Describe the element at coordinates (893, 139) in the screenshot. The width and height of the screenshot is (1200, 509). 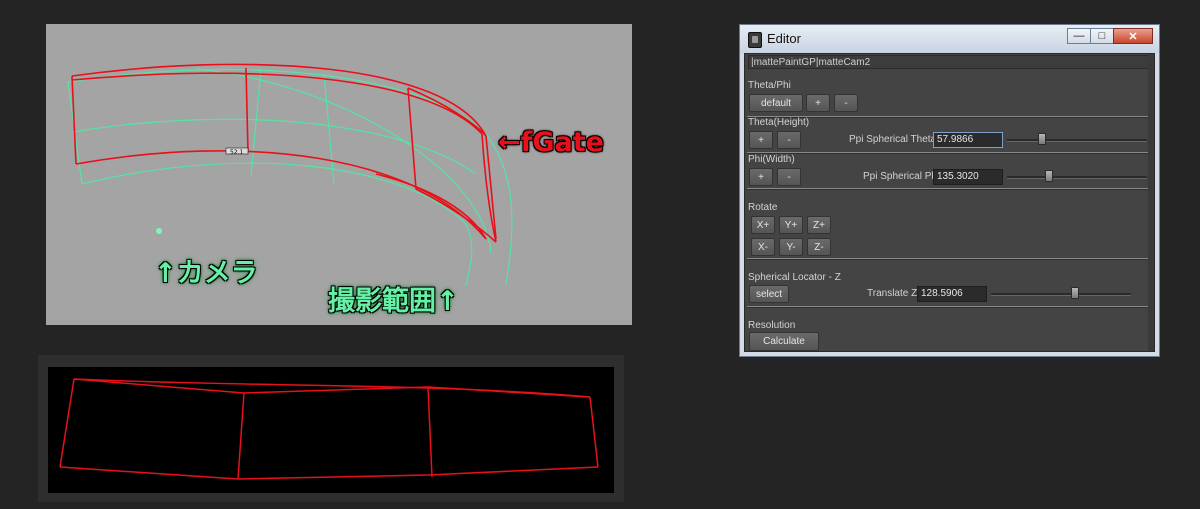
I see `ppi-spherical-theta-label: Ppi Spherical Theta` at that location.